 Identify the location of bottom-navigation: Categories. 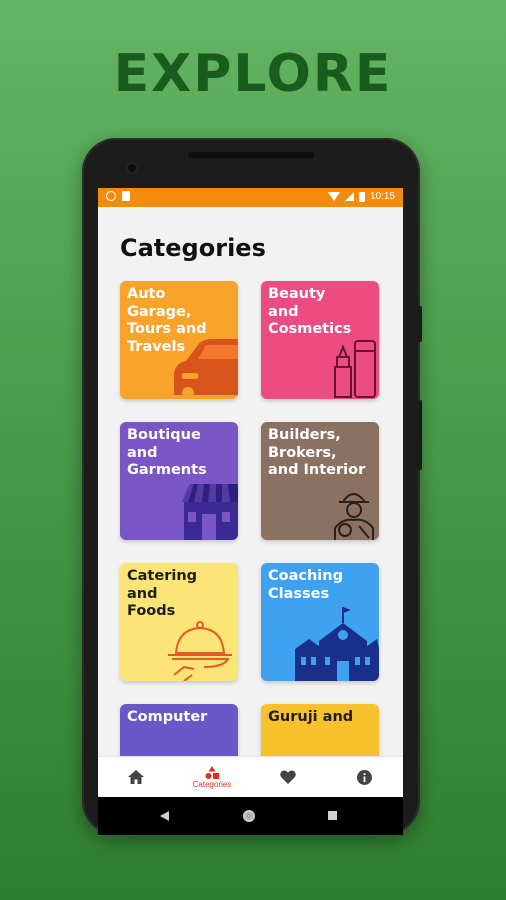
(250, 776).